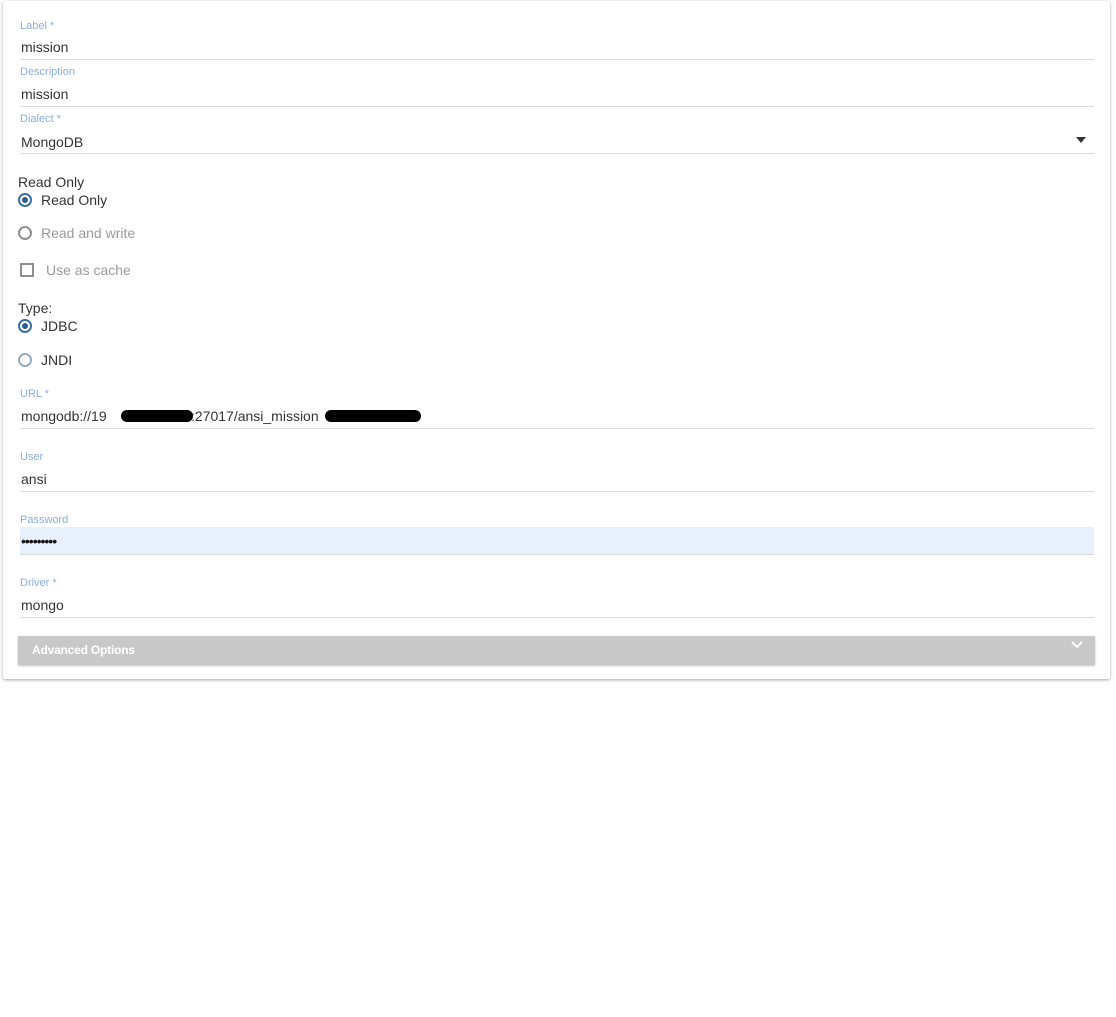 This screenshot has height=1017, width=1116. What do you see at coordinates (42, 605) in the screenshot?
I see `driver-input: mongo` at bounding box center [42, 605].